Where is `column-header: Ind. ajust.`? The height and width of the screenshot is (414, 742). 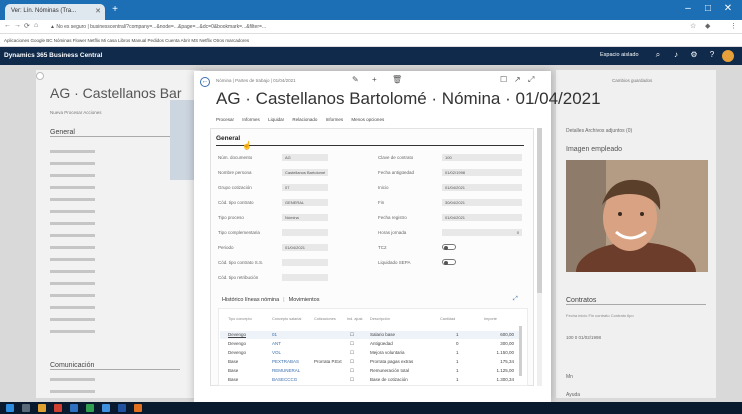
column-header: Ind. ajust. is located at coordinates (355, 319).